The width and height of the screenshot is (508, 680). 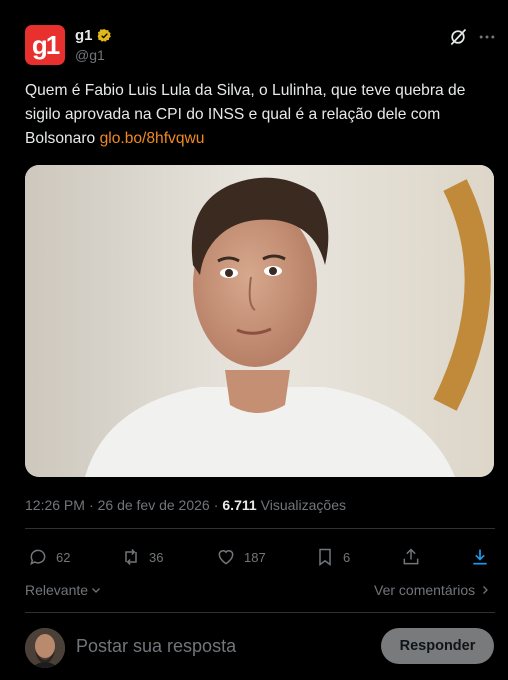 I want to click on account-name-row: g1, so click(x=93, y=35).